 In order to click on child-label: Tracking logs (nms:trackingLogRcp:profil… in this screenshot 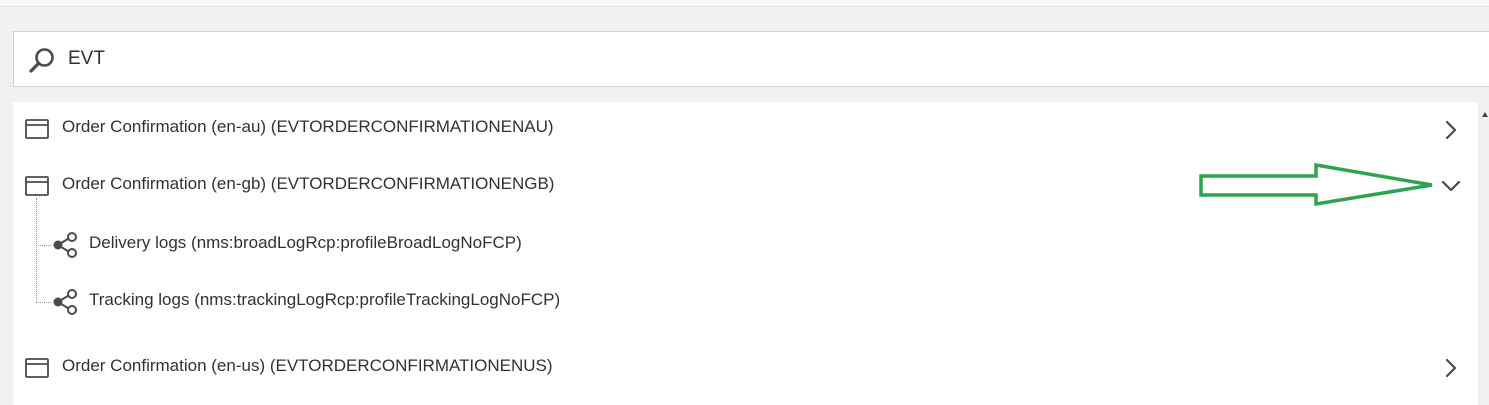, I will do `click(325, 299)`.